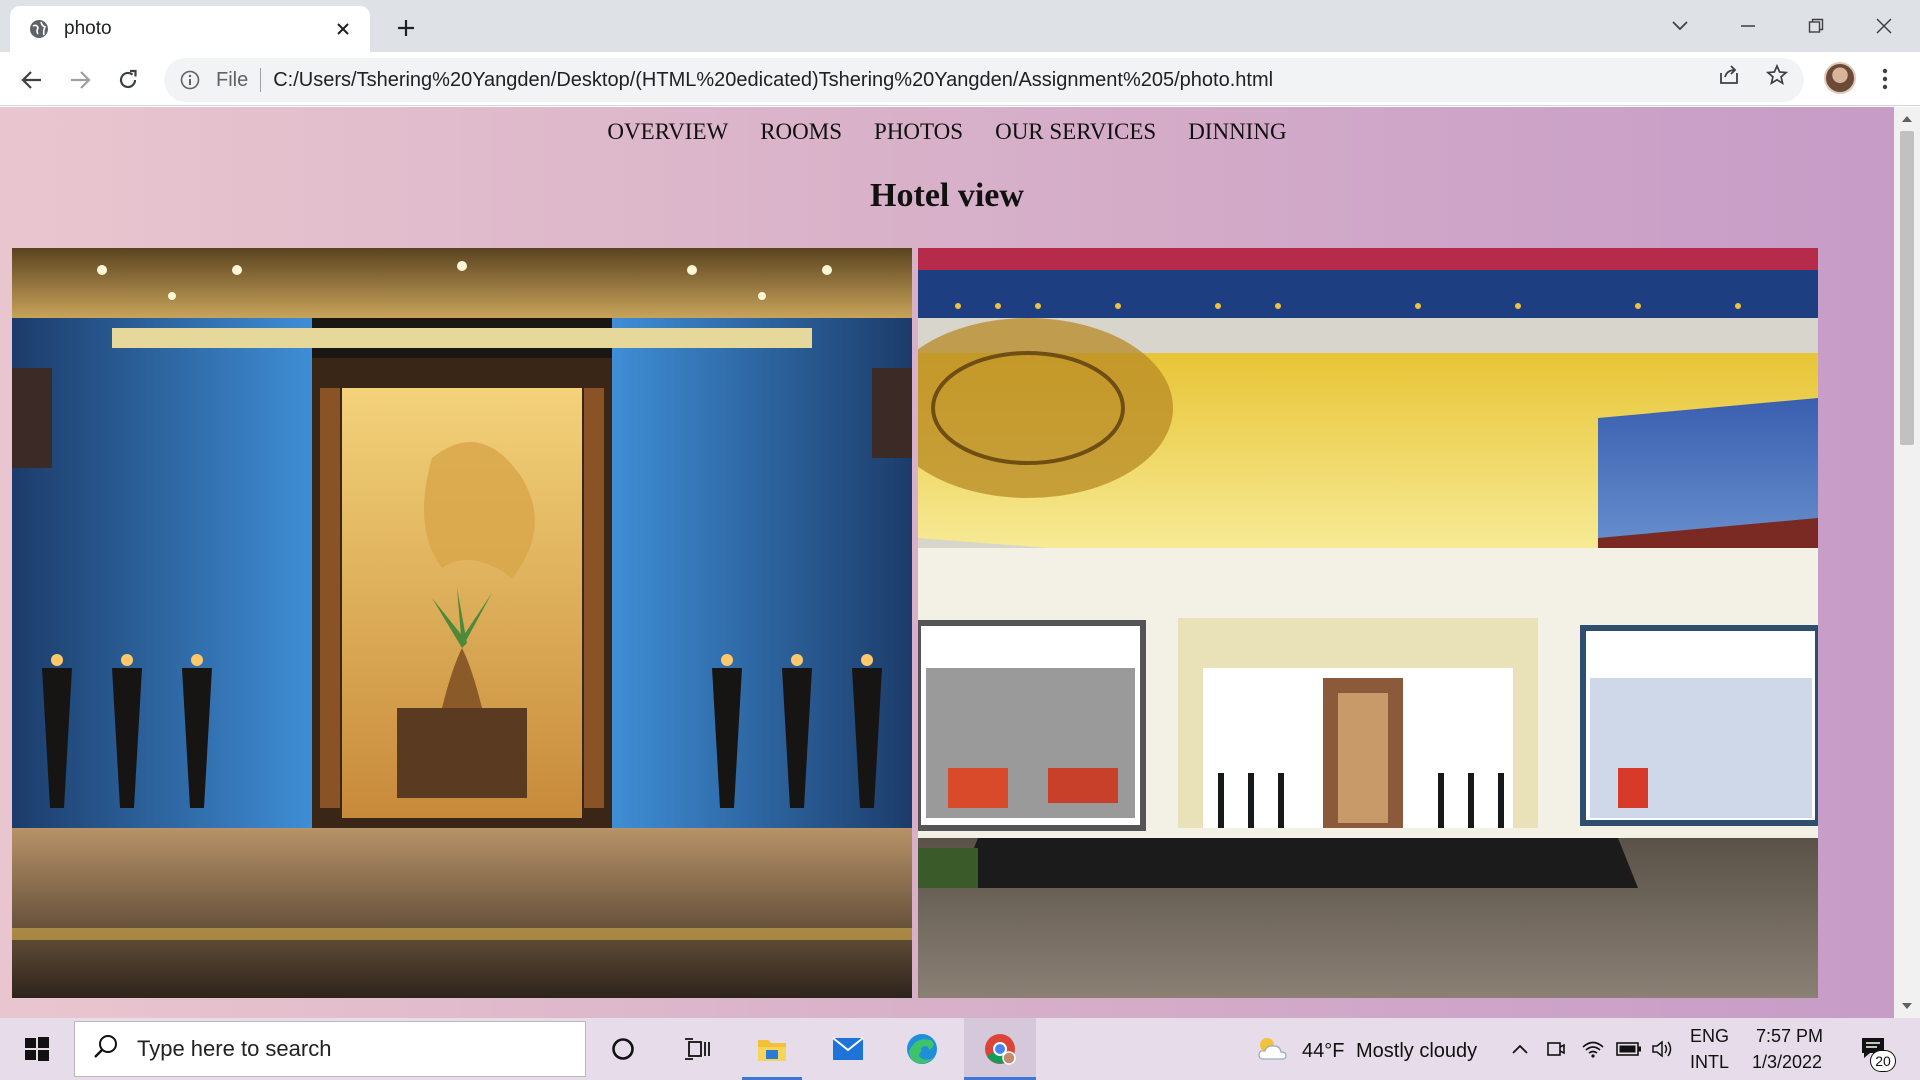 The image size is (1920, 1080). Describe the element at coordinates (1840, 78) in the screenshot. I see `profile-avatar` at that location.